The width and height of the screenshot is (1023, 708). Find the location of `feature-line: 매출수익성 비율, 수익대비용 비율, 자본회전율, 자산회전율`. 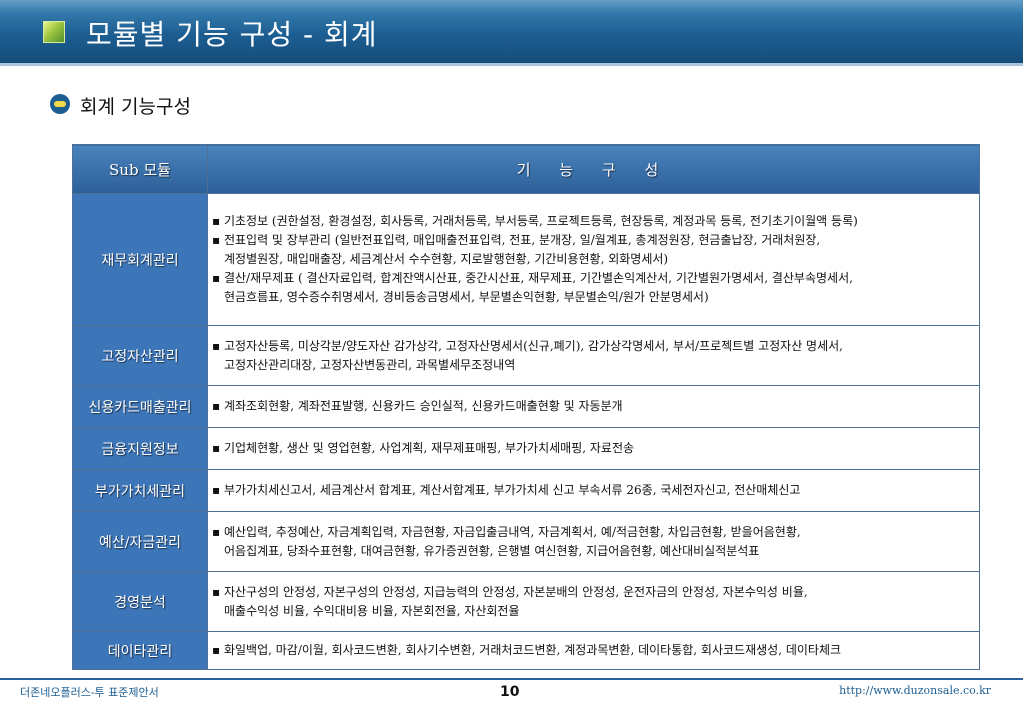

feature-line: 매출수익성 비율, 수익대비용 비율, 자본회전율, 자산회전율 is located at coordinates (372, 610).